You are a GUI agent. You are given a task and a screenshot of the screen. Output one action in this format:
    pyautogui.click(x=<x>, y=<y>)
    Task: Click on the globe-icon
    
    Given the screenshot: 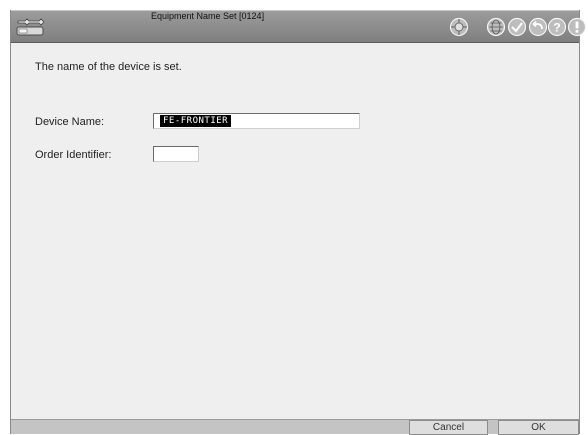 What is the action you would take?
    pyautogui.click(x=496, y=27)
    